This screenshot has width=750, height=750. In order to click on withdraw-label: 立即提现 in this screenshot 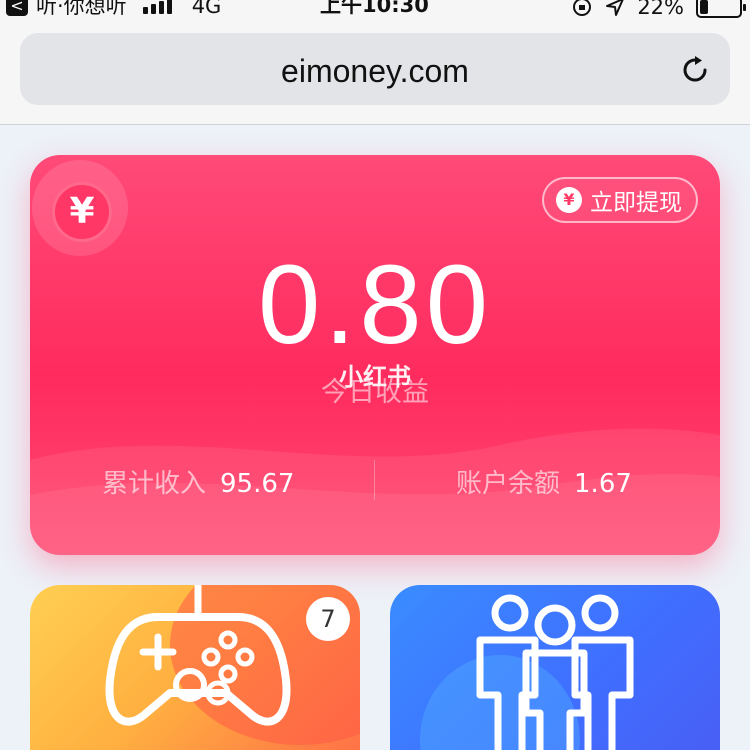, I will do `click(636, 203)`.